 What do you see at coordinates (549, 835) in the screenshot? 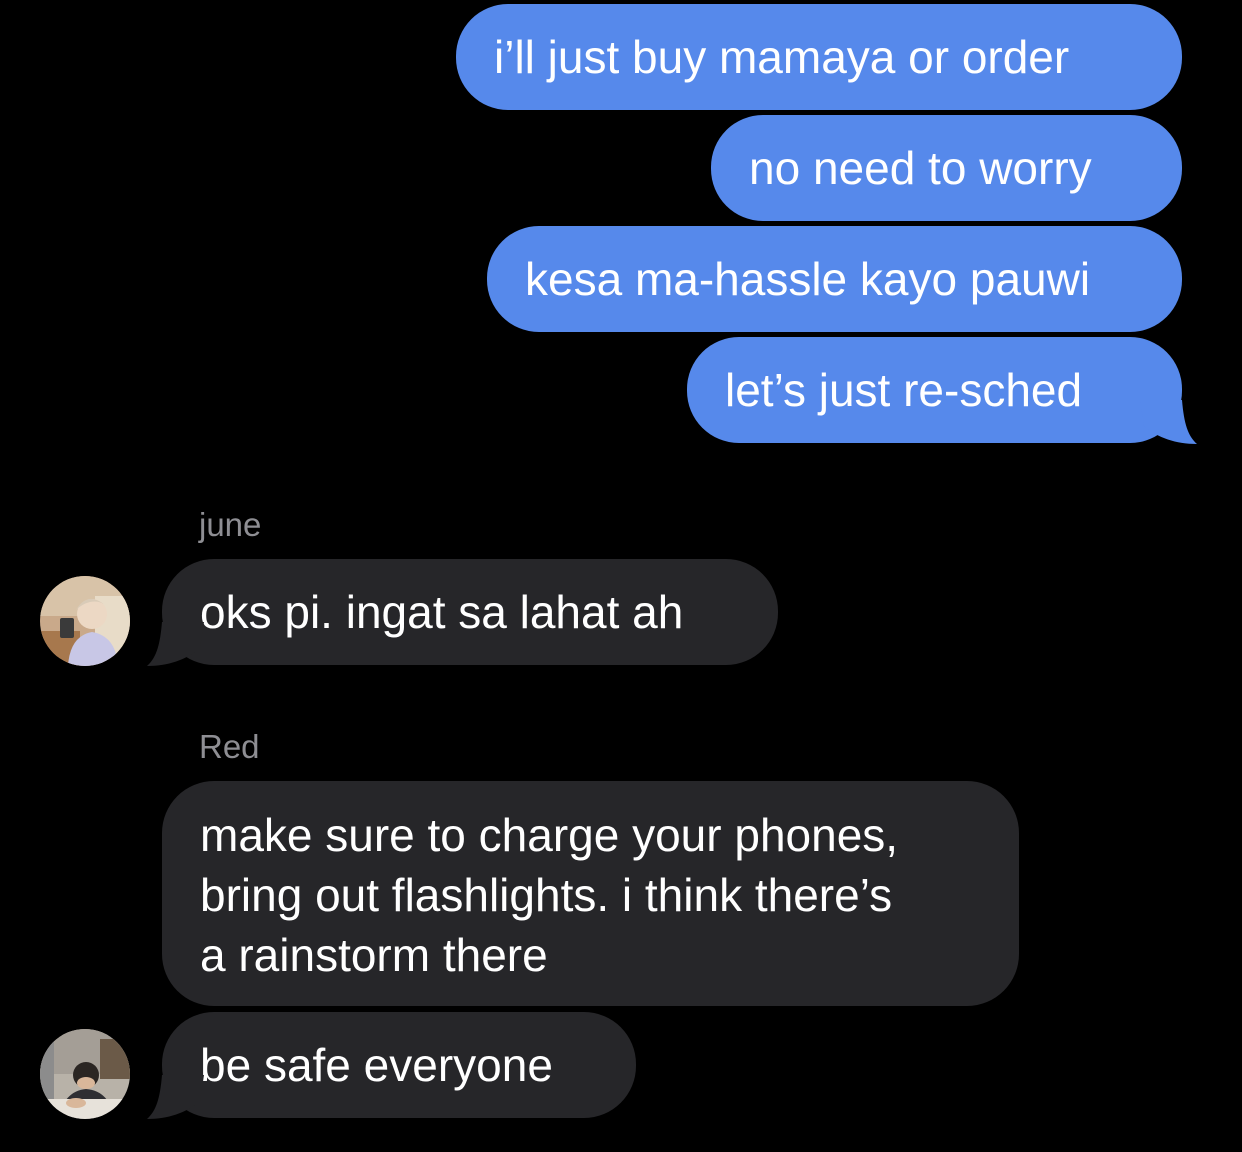
I see `message-text-line: make sure to charge your phones,` at bounding box center [549, 835].